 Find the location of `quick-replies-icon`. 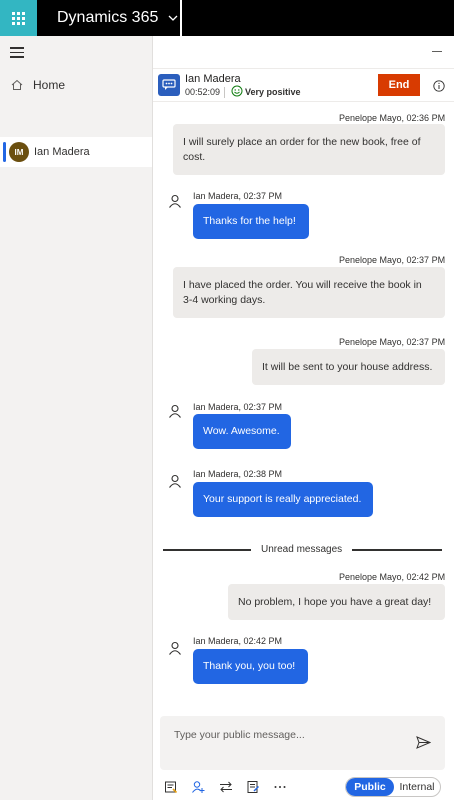

quick-replies-icon is located at coordinates (171, 787).